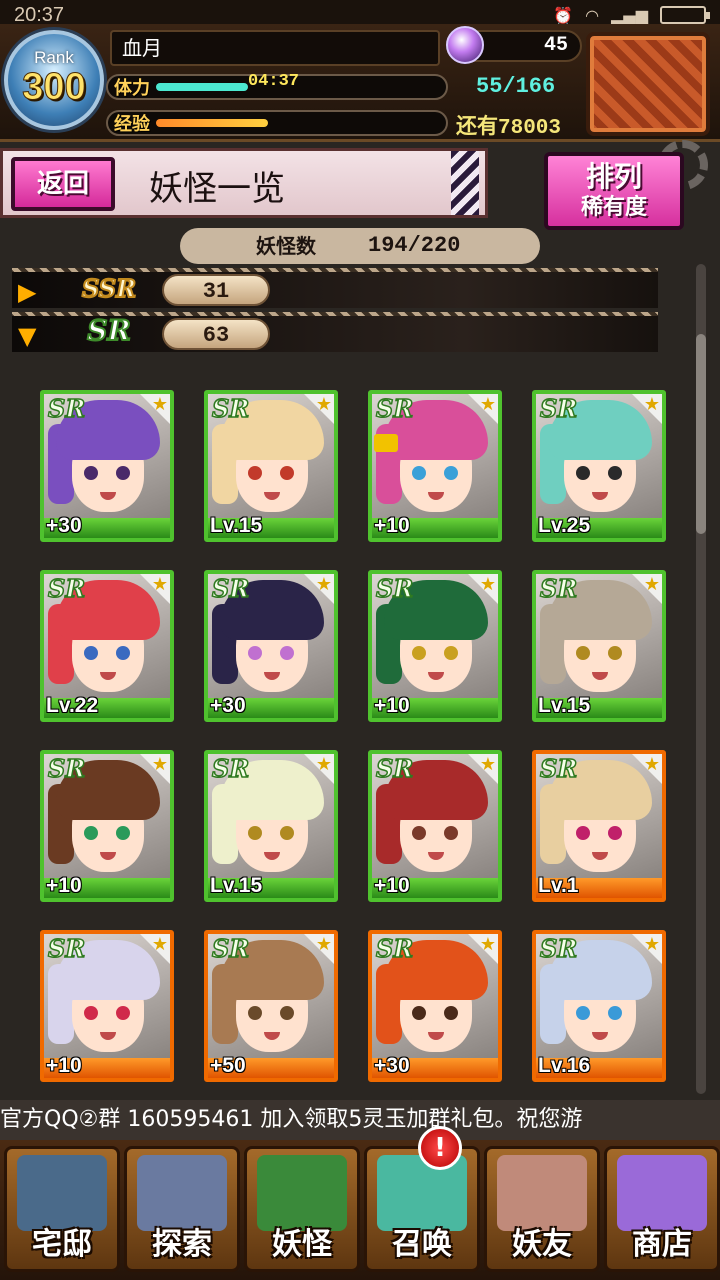  I want to click on rank-badge: Rank 300, so click(54, 80).